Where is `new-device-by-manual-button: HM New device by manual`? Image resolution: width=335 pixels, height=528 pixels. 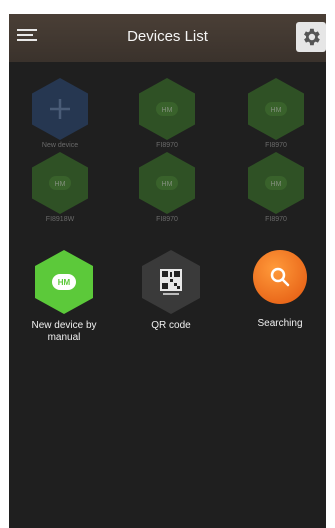 new-device-by-manual-button: HM New device by manual is located at coordinates (64, 297).